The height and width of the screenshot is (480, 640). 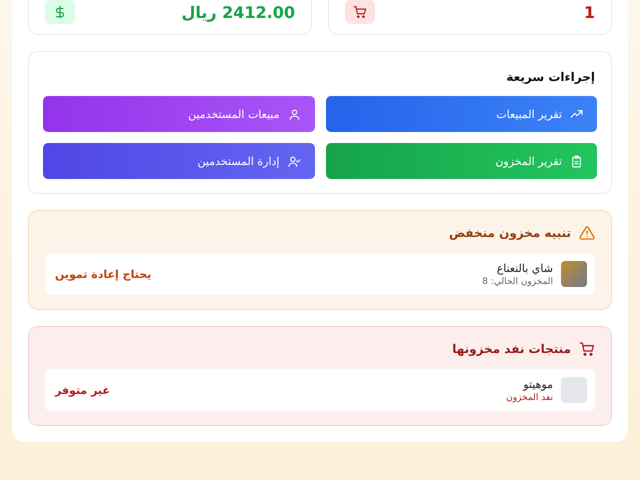 I want to click on section-title: إجراءات سريعة, so click(x=550, y=77).